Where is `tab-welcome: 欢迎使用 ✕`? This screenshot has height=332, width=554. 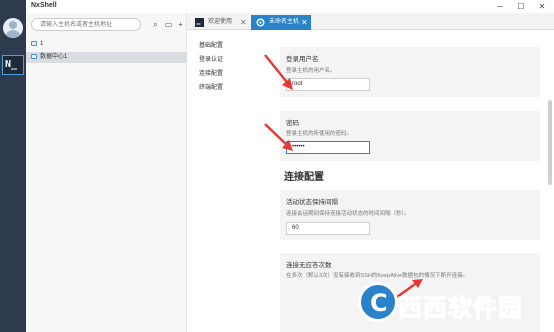 tab-welcome: 欢迎使用 ✕ is located at coordinates (219, 22).